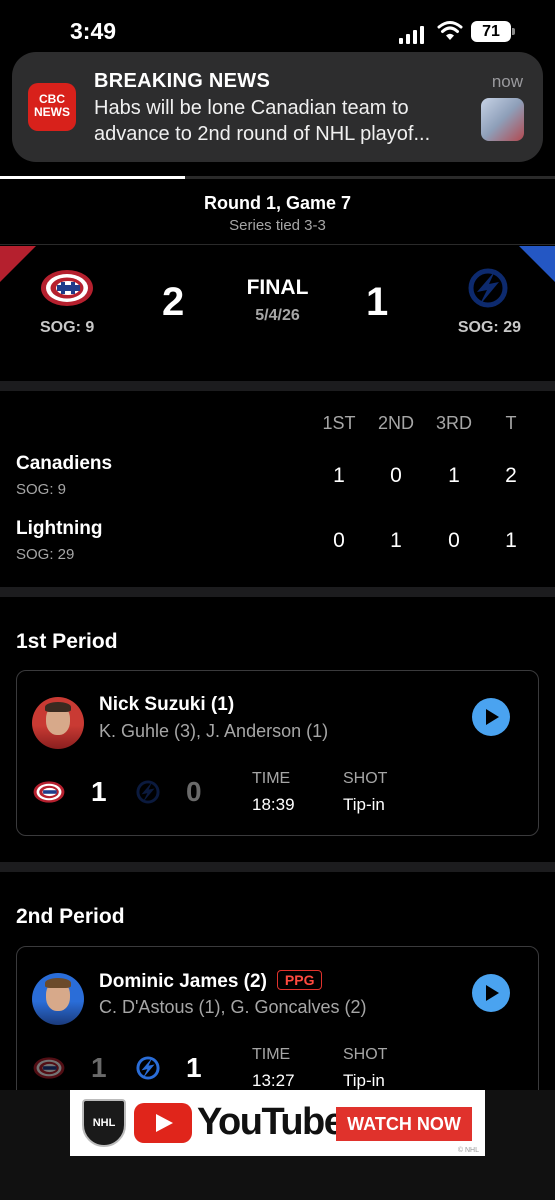 This screenshot has width=555, height=1200. What do you see at coordinates (489, 327) in the screenshot?
I see `away-sog: SOG: 29` at bounding box center [489, 327].